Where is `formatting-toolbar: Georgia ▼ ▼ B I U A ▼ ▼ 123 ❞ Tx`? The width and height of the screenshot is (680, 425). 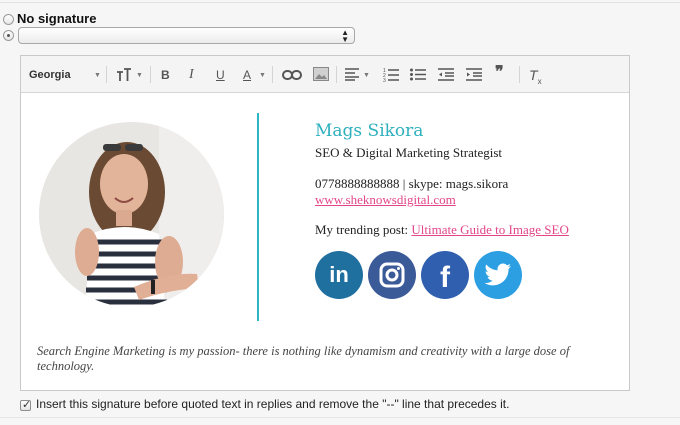 formatting-toolbar: Georgia ▼ ▼ B I U A ▼ ▼ 123 ❞ Tx is located at coordinates (325, 74).